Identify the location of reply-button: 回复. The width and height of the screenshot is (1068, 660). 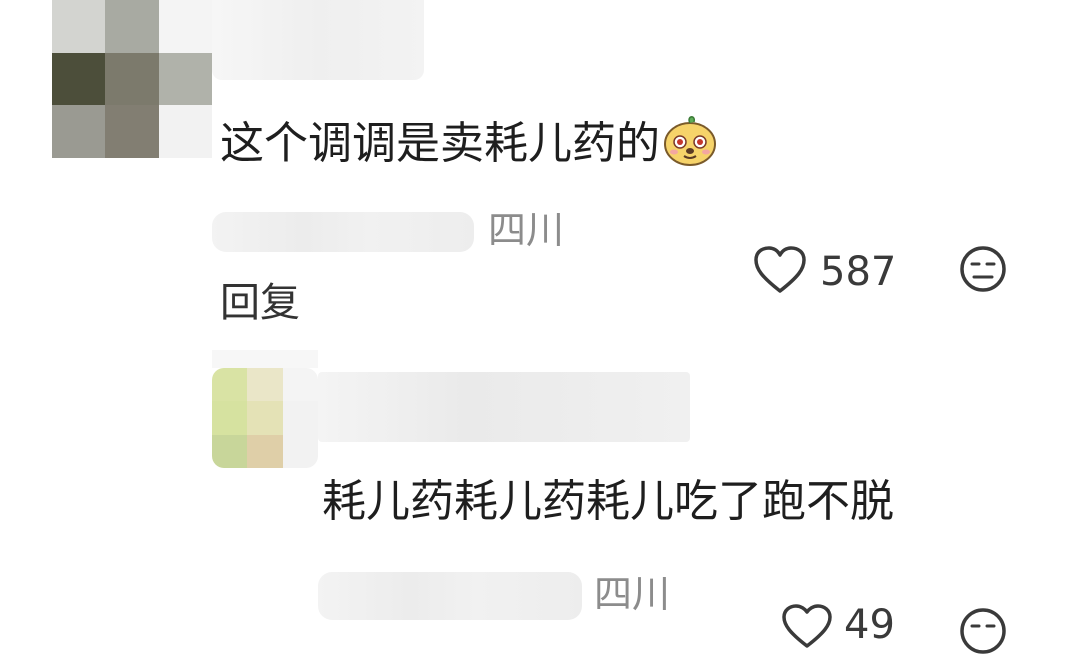
(260, 303).